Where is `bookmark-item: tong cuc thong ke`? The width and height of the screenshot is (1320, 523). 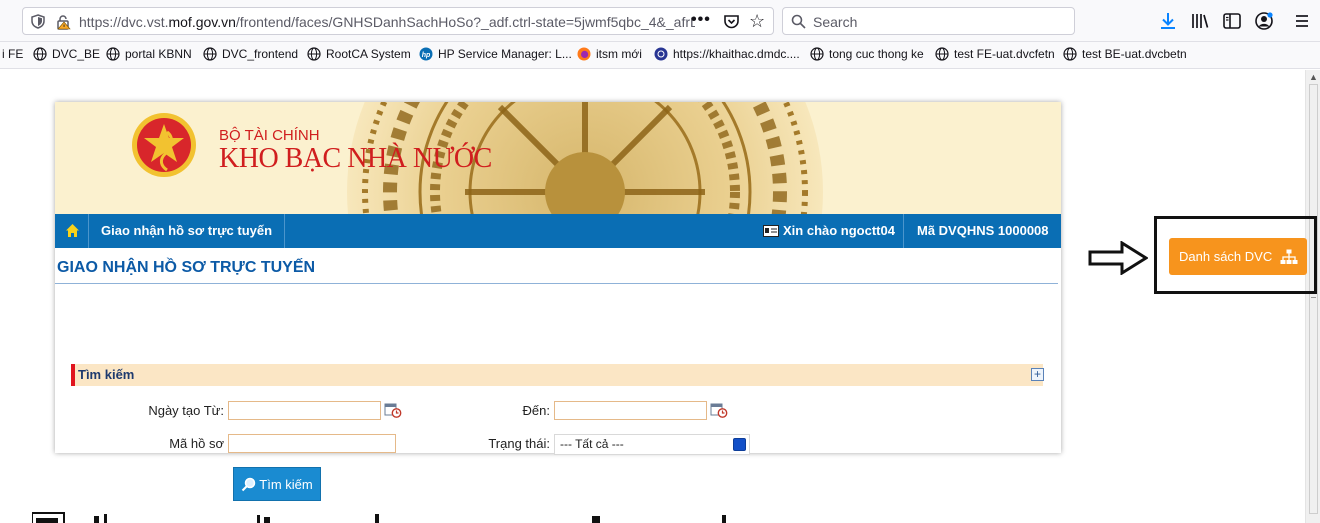 bookmark-item: tong cuc thong ke is located at coordinates (867, 54).